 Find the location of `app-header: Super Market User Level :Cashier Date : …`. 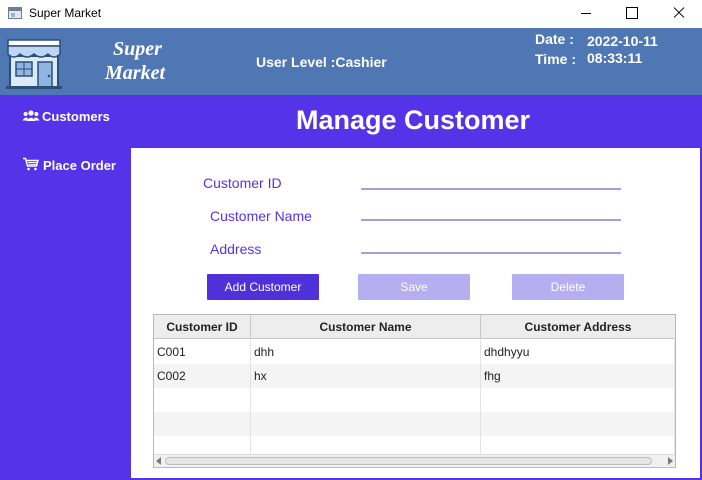

app-header: Super Market User Level :Cashier Date : … is located at coordinates (351, 61).